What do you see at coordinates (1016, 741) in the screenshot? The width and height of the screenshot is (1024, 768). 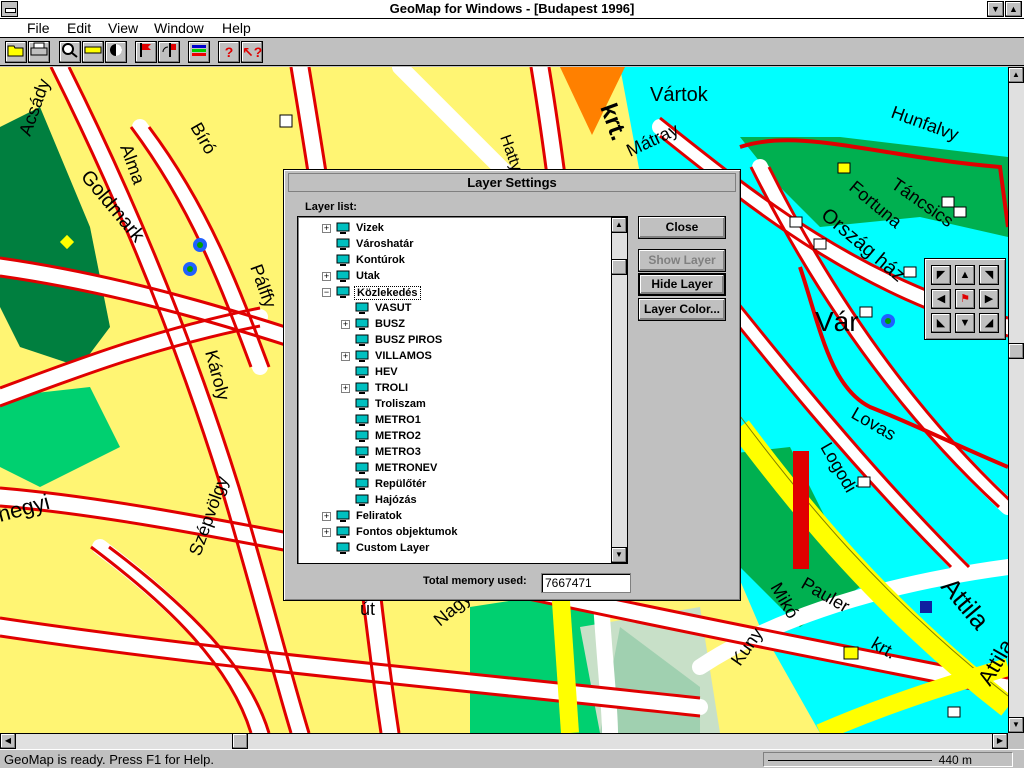 I see `scroll-corner` at bounding box center [1016, 741].